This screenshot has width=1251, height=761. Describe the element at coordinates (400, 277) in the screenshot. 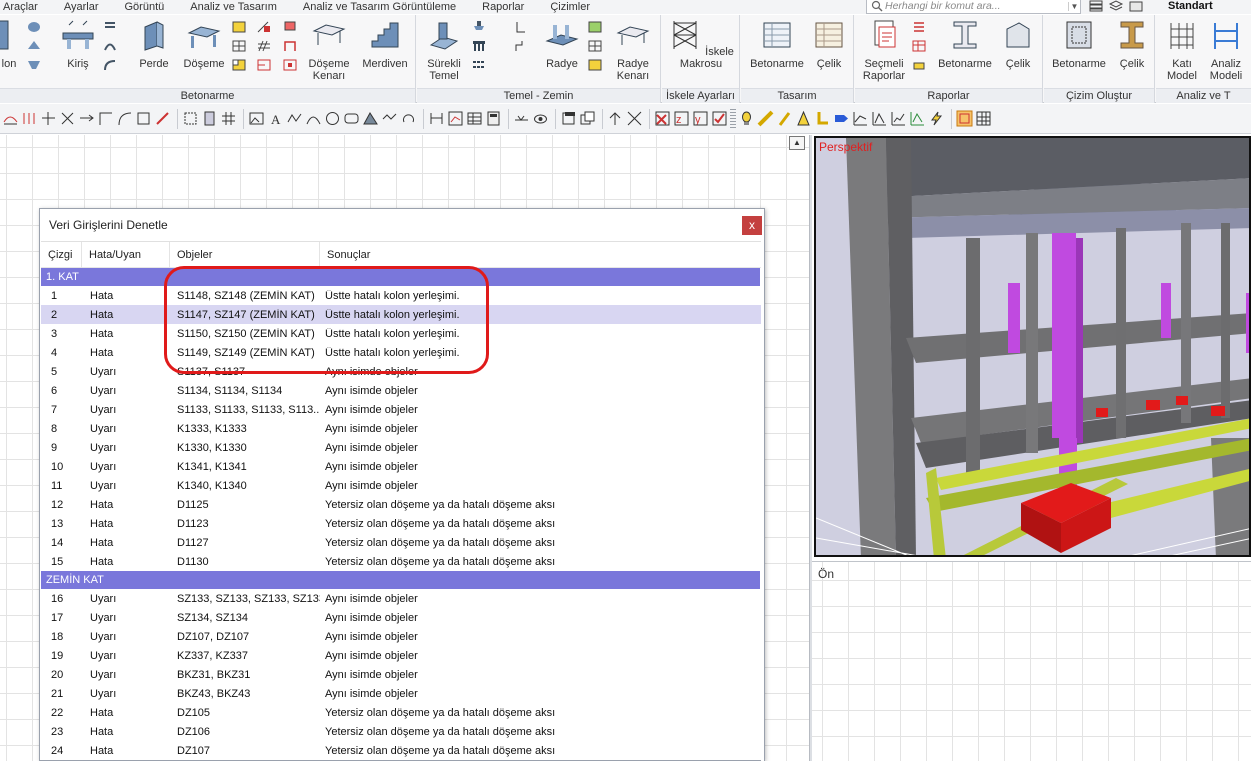

I see `group-header-row: 1. KAT` at that location.